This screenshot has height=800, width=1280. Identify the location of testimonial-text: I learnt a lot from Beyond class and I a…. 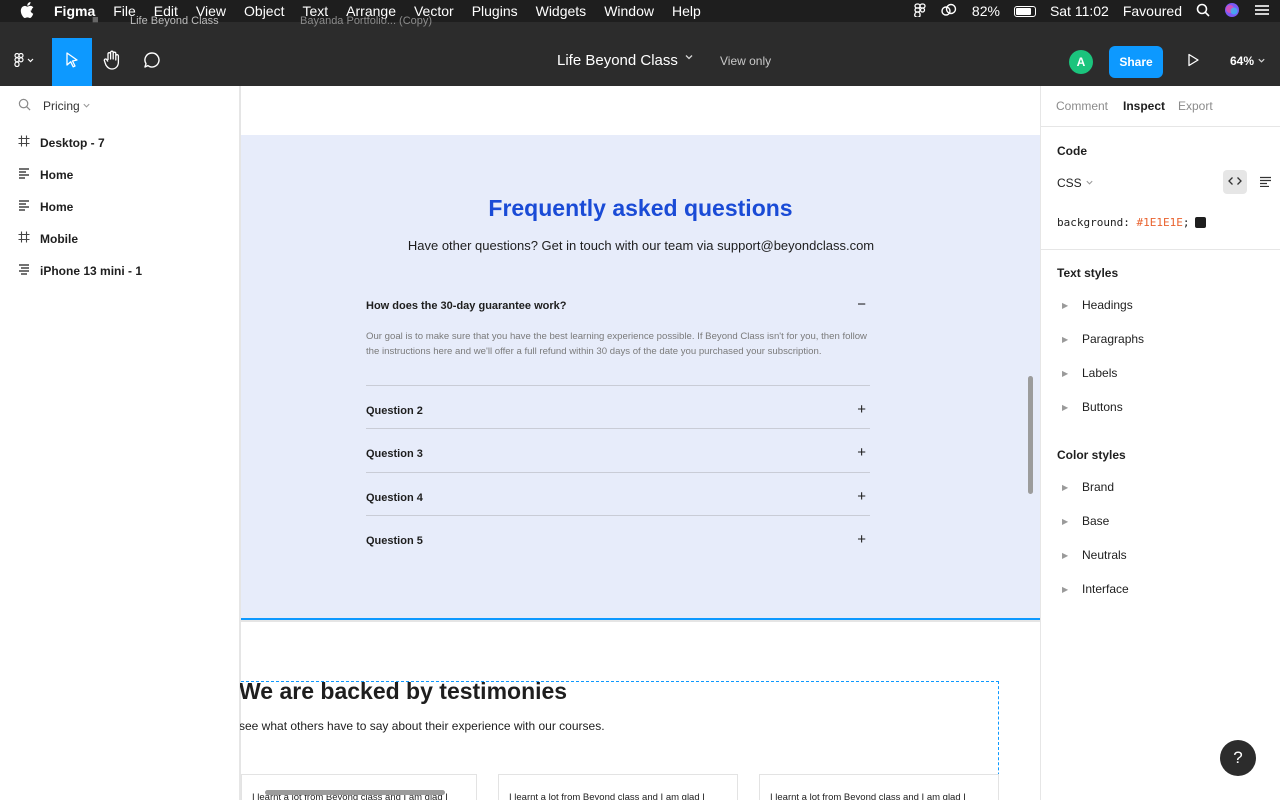
(607, 796).